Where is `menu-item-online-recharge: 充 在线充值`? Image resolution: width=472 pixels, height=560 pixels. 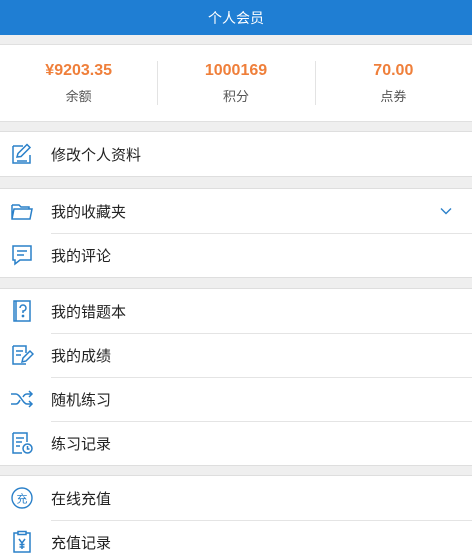 menu-item-online-recharge: 充 在线充值 is located at coordinates (236, 498).